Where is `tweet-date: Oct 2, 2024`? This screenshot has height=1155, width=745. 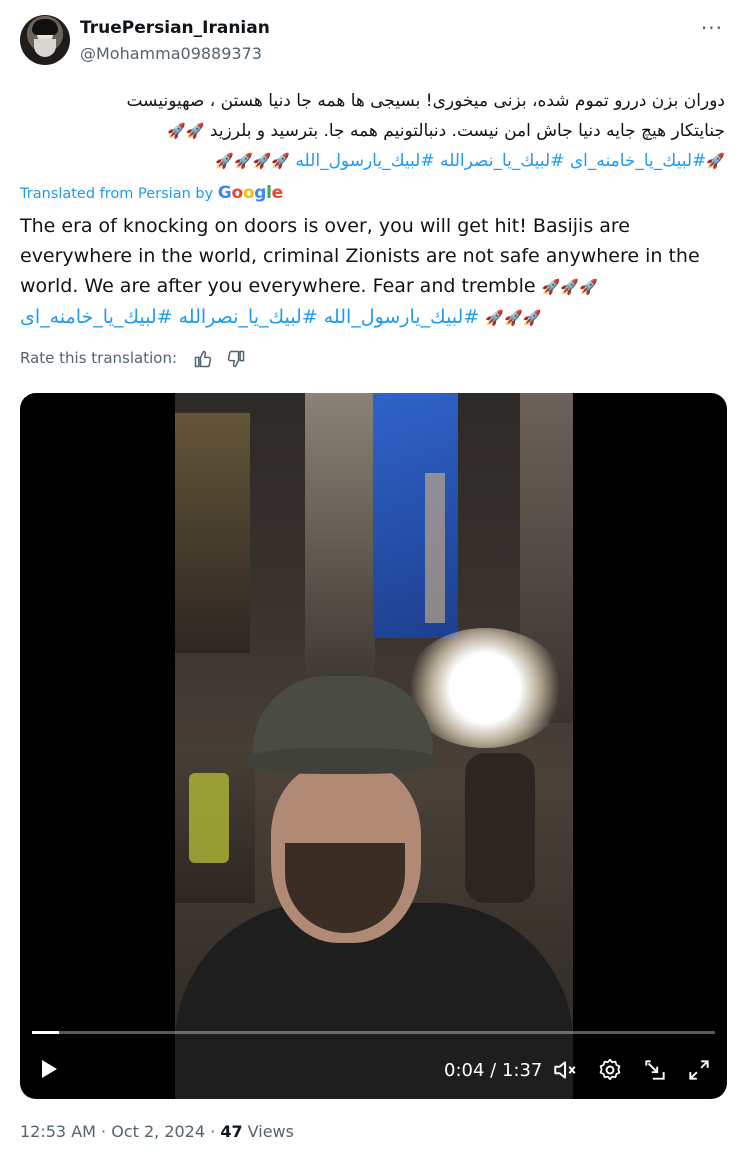 tweet-date: Oct 2, 2024 is located at coordinates (158, 1131).